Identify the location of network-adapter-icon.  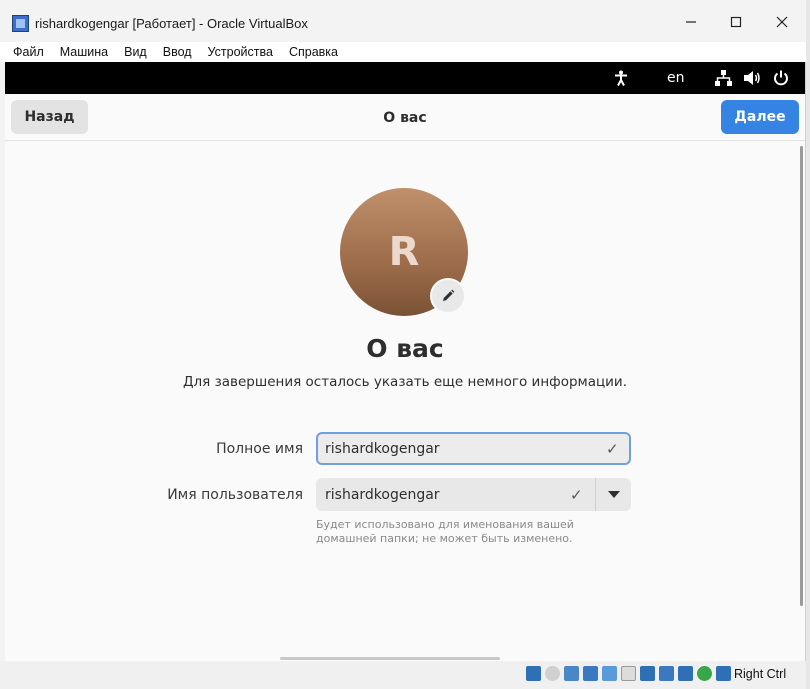
(590, 673).